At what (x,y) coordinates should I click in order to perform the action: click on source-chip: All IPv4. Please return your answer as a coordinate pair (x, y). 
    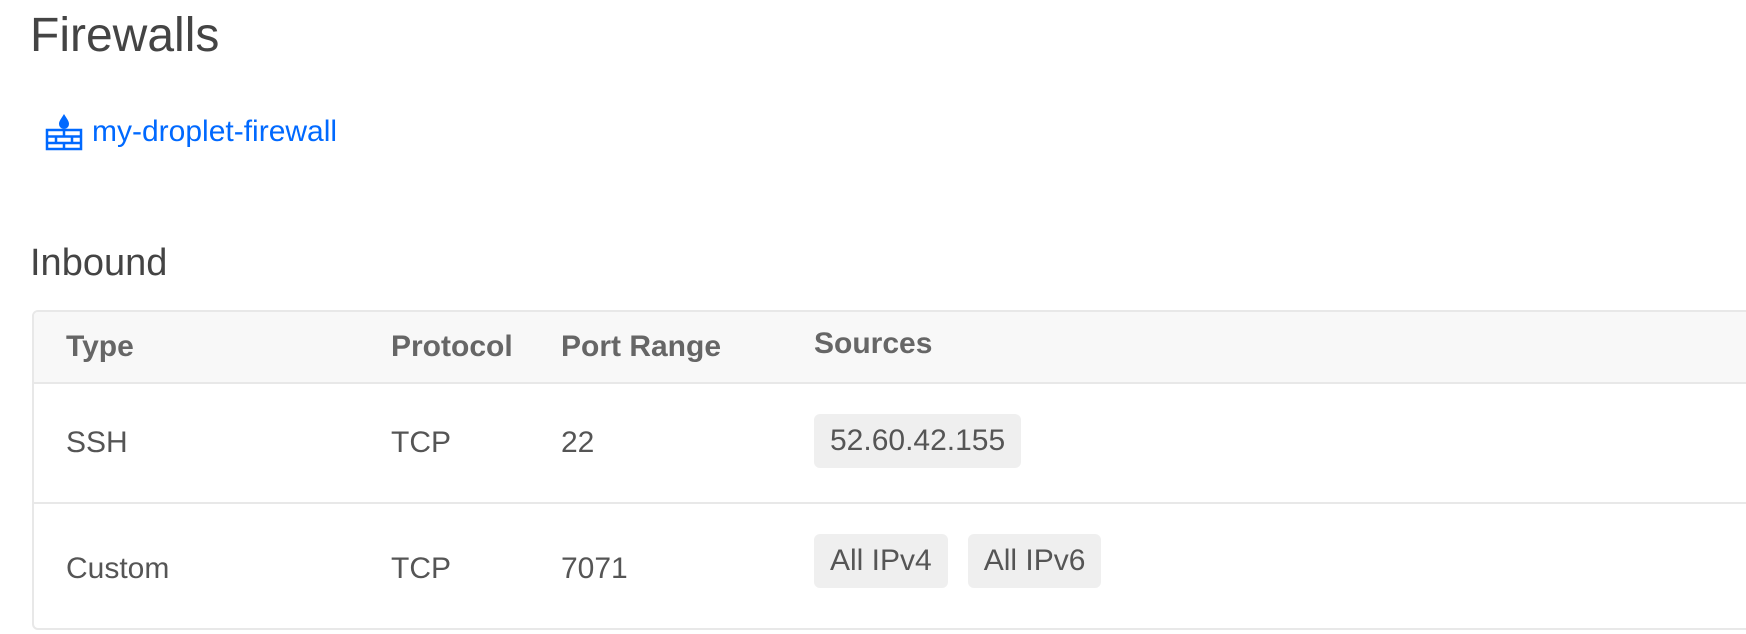
    Looking at the image, I should click on (881, 561).